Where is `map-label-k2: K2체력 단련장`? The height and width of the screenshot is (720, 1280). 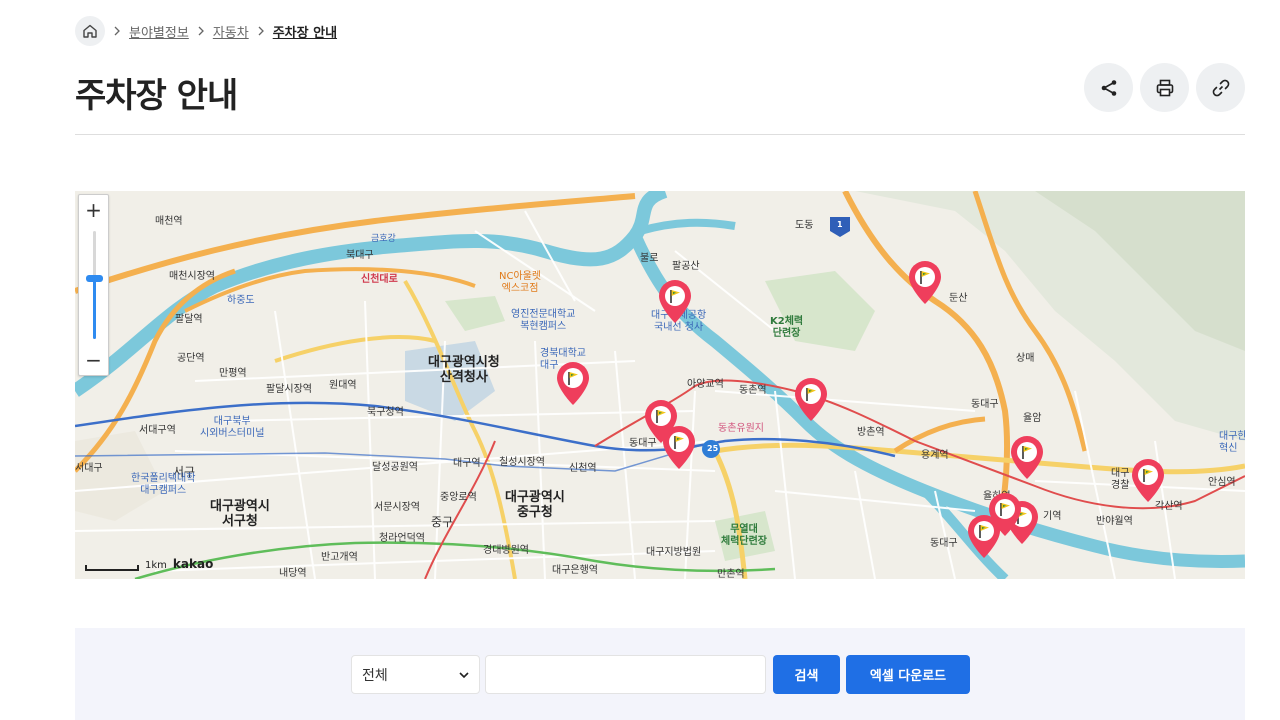 map-label-k2: K2체력 단련장 is located at coordinates (787, 327).